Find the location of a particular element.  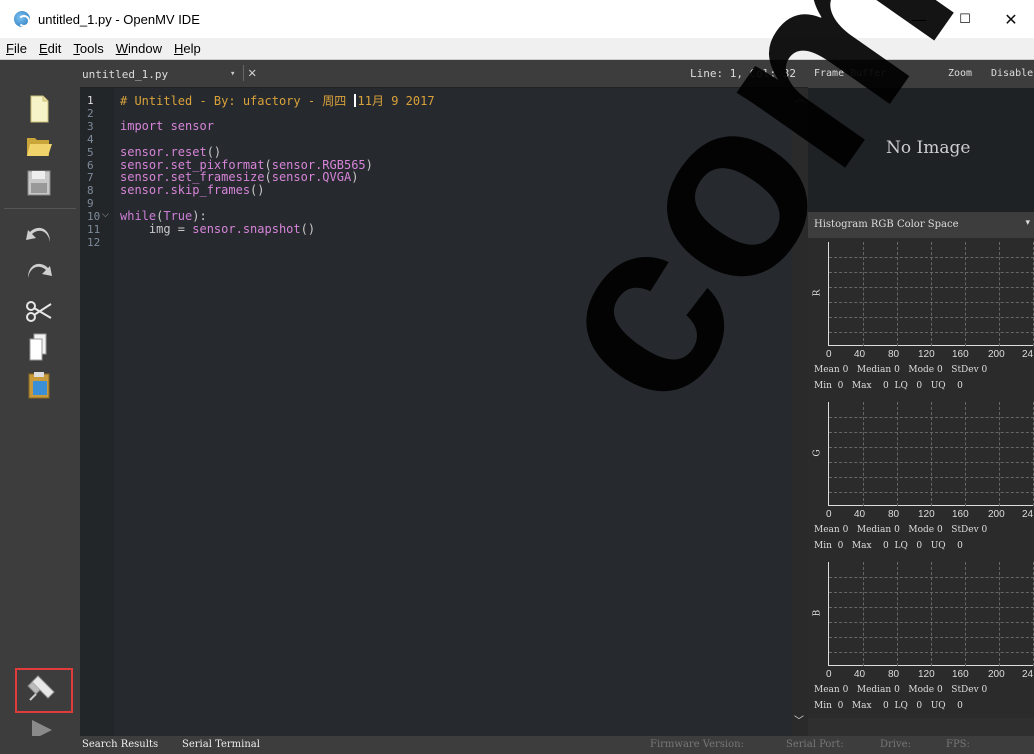

drive: Drive: is located at coordinates (895, 744).